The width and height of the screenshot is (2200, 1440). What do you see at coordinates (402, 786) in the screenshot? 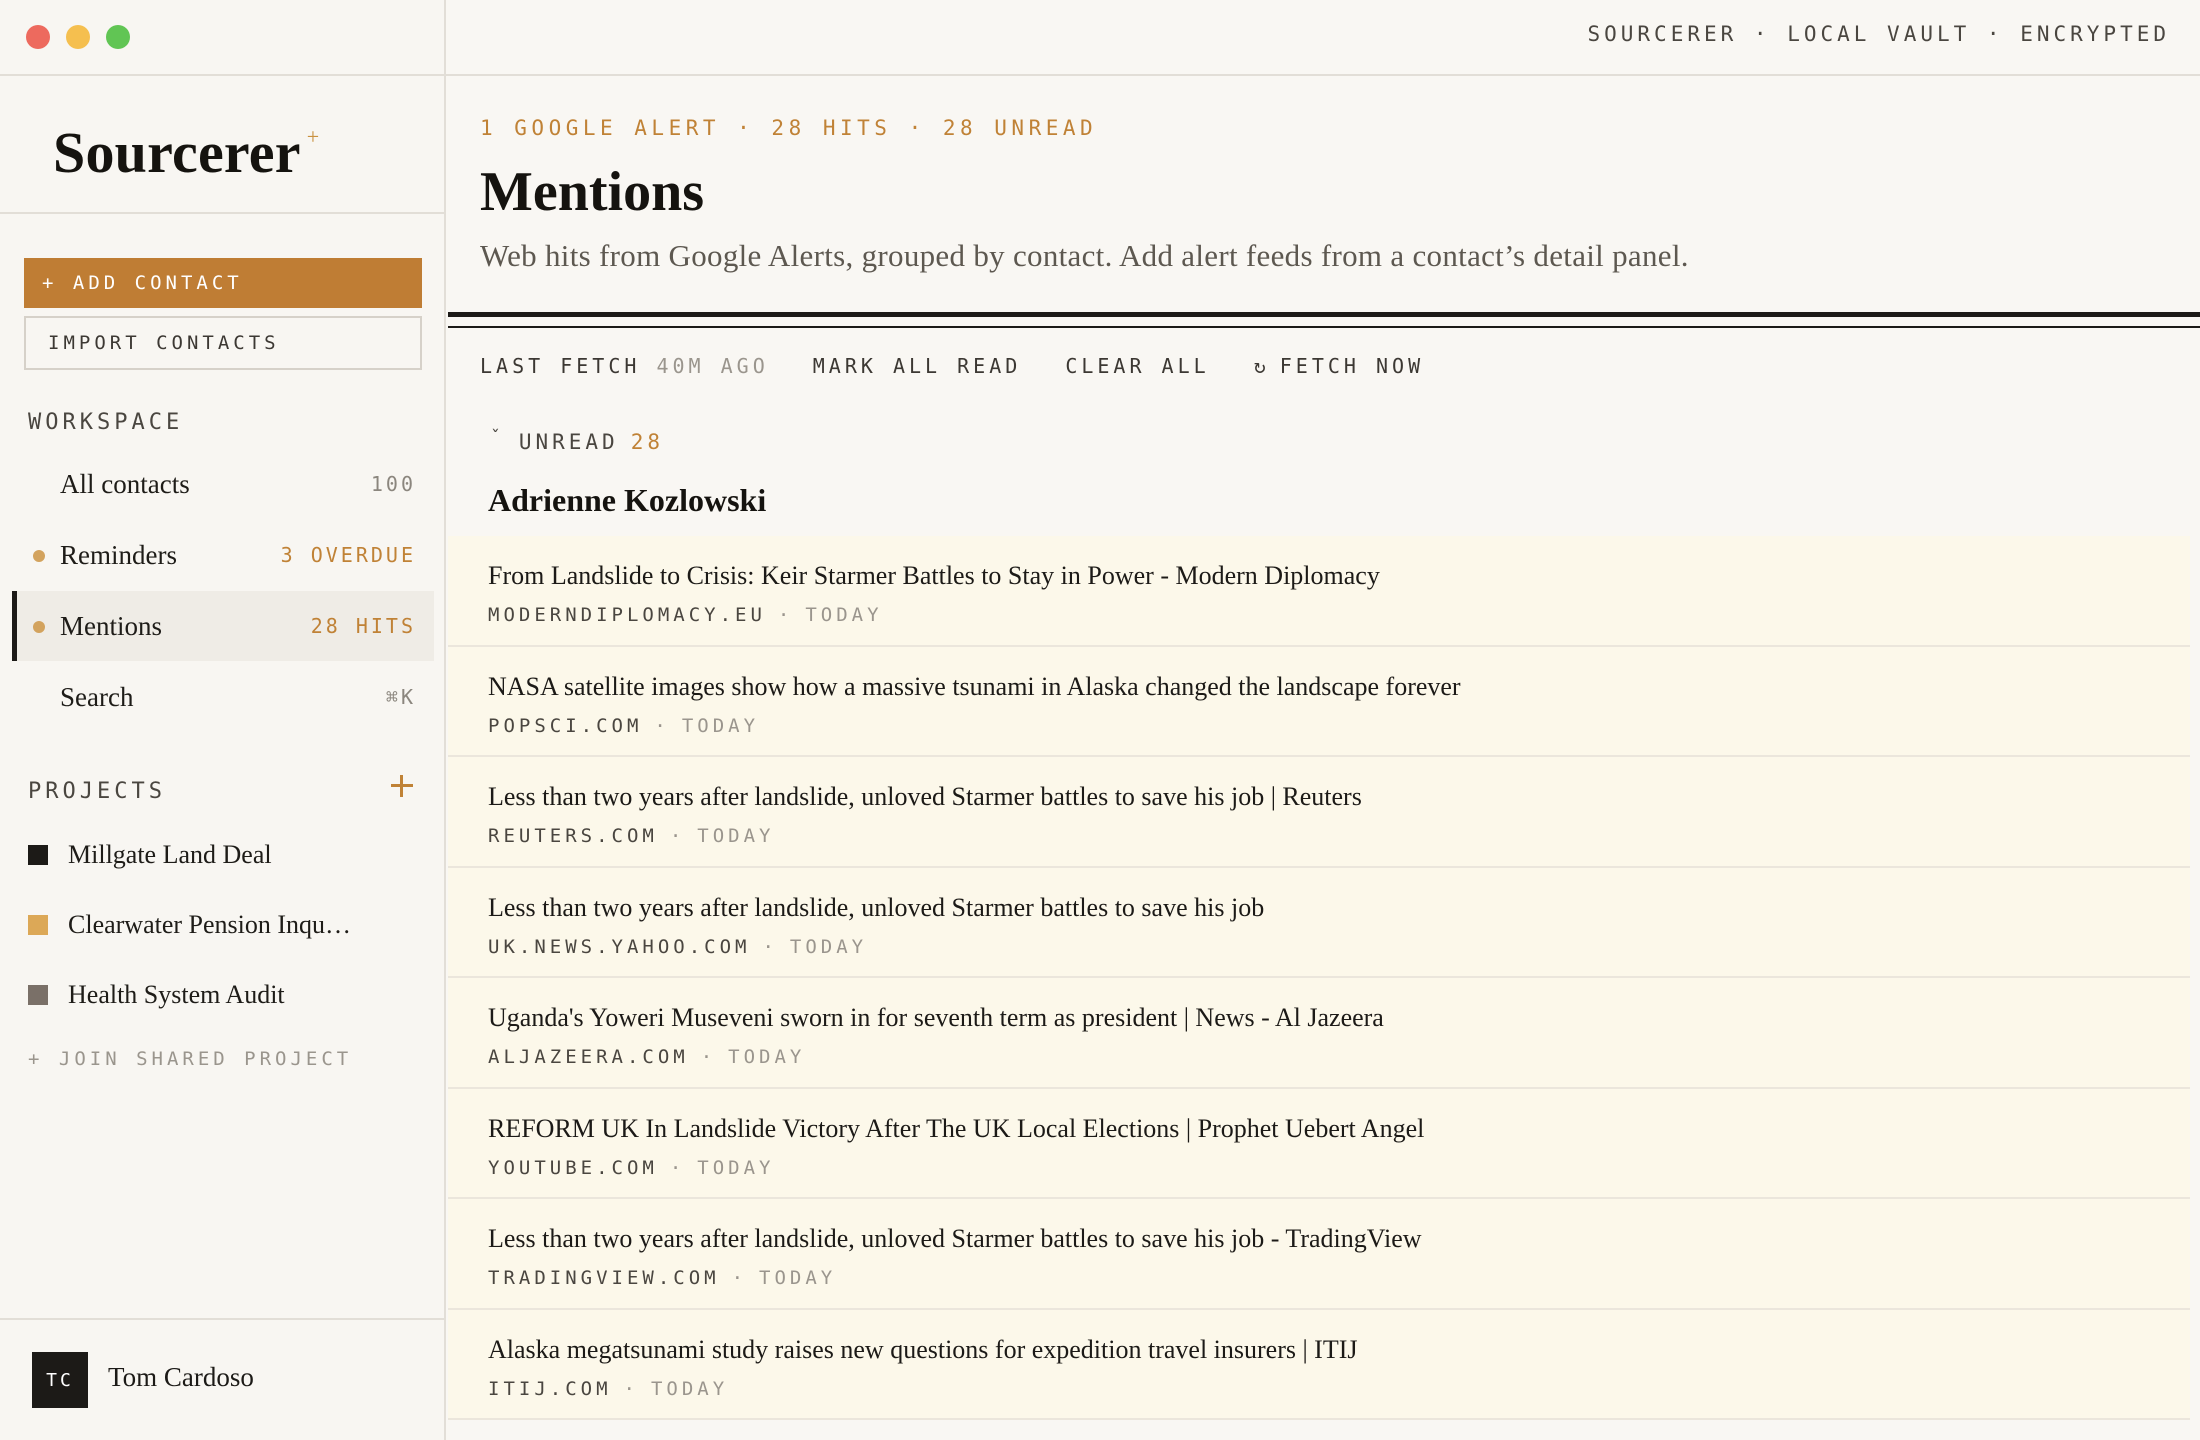
I see `add-project-plus-icon` at bounding box center [402, 786].